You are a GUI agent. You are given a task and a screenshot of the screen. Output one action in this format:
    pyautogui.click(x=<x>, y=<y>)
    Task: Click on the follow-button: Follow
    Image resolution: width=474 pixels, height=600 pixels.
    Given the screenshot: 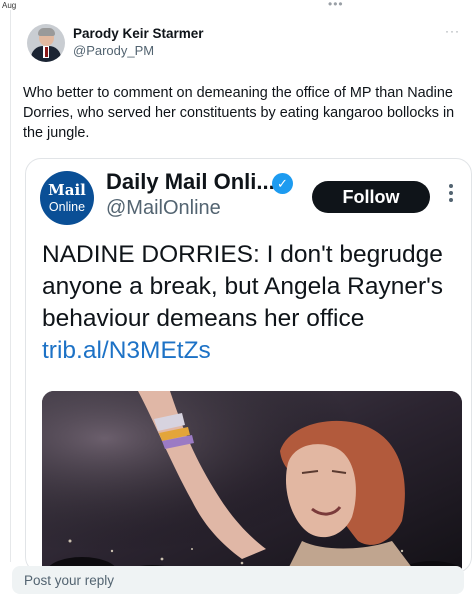 What is the action you would take?
    pyautogui.click(x=371, y=197)
    